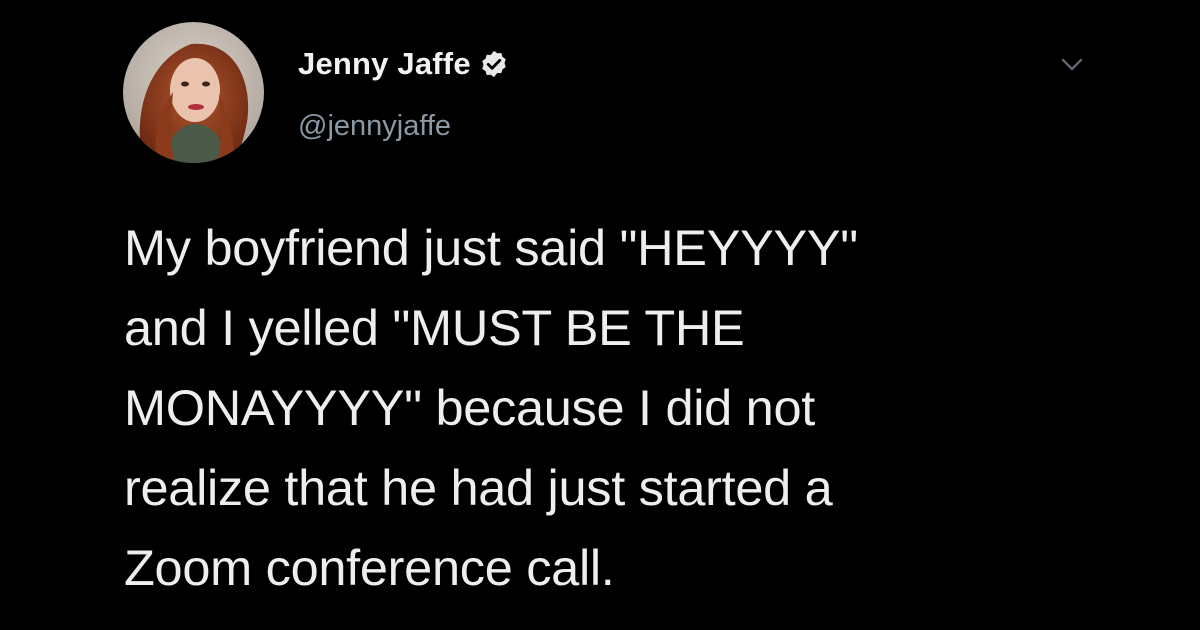 The image size is (1200, 630). I want to click on author-name-row: Jenny Jaffe, so click(403, 64).